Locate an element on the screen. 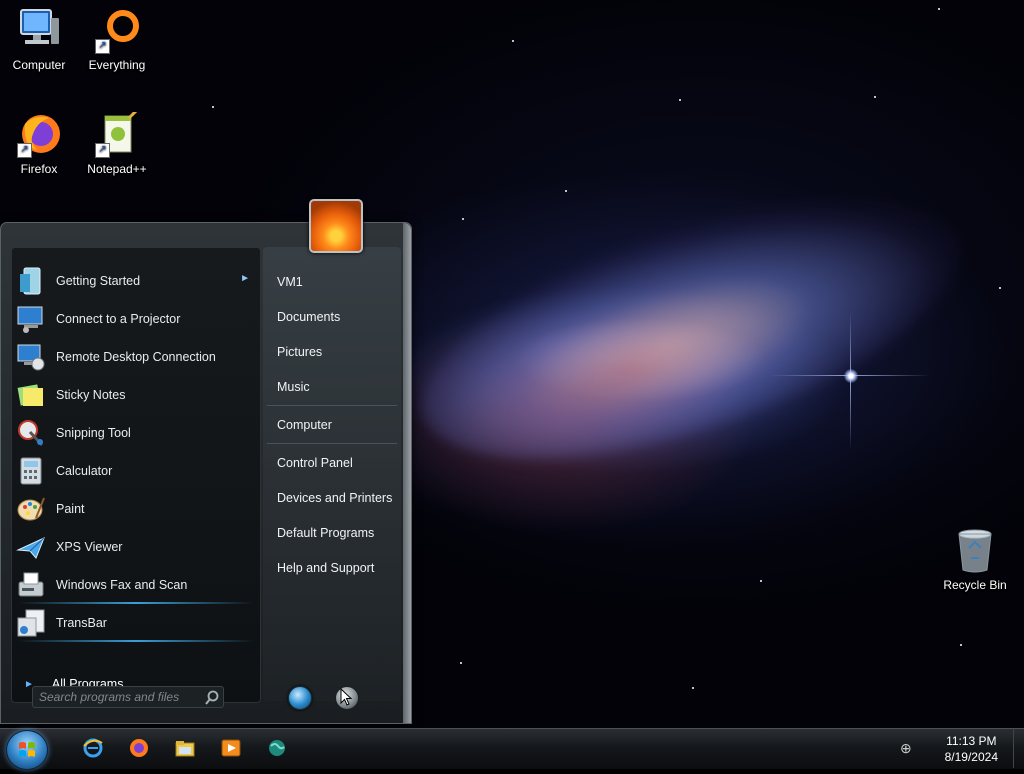 The image size is (1024, 774). desktop-icon-label: Firefox is located at coordinates (39, 169).